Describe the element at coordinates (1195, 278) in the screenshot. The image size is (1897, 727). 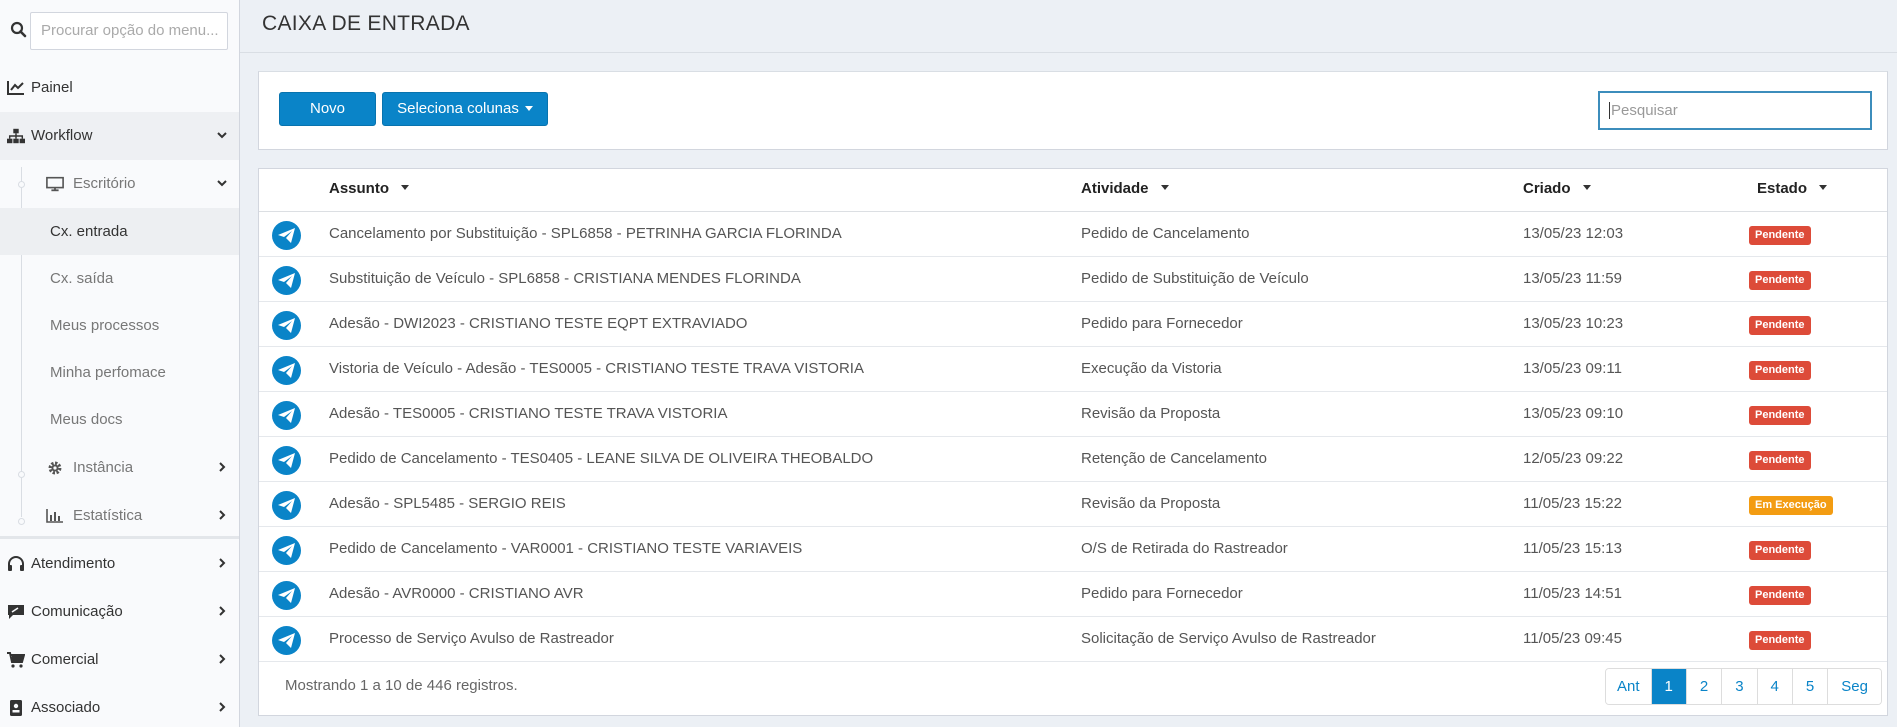
I see `cell-atividade: Pedido de Substituição de Veículo` at that location.